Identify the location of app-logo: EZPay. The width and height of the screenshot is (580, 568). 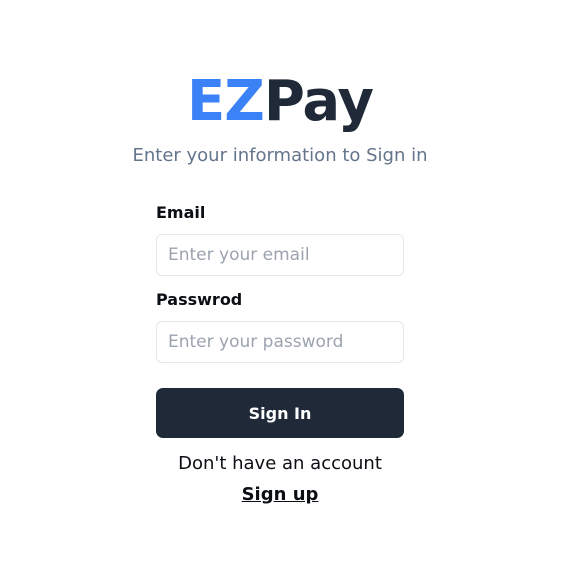
(280, 102).